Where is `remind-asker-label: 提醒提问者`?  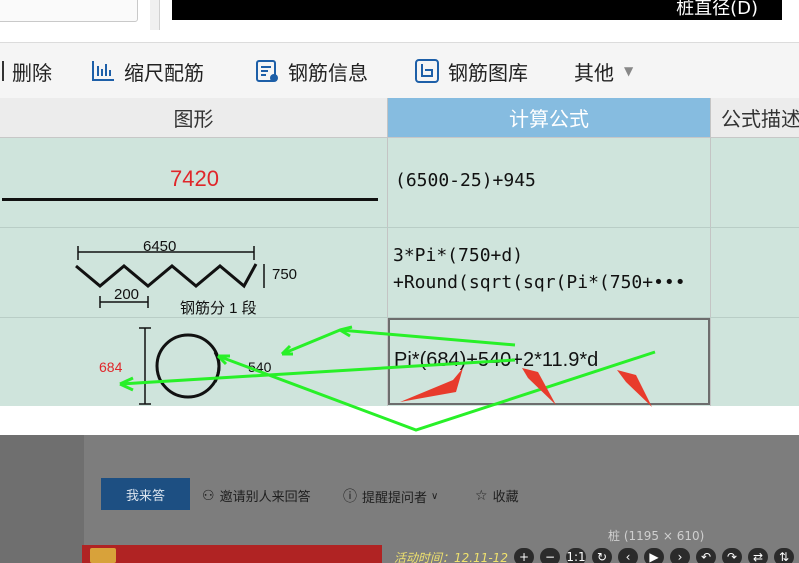 remind-asker-label: 提醒提问者 is located at coordinates (395, 498).